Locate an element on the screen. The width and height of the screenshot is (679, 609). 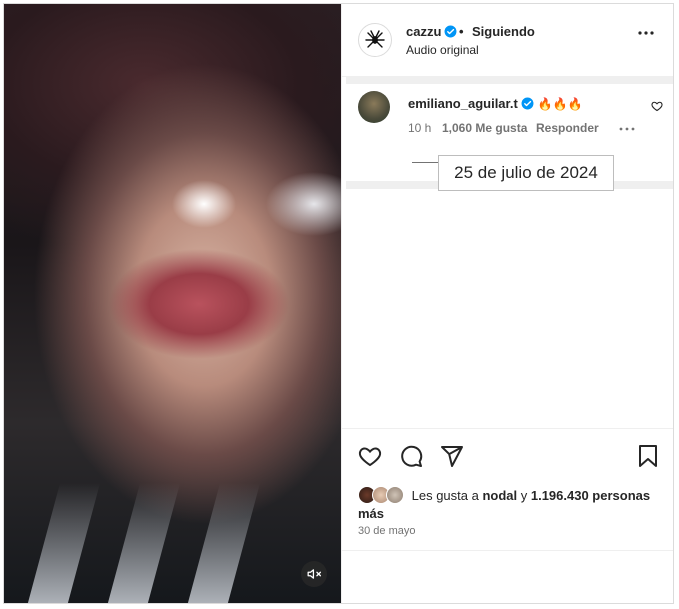
liker-avatars is located at coordinates (383, 495).